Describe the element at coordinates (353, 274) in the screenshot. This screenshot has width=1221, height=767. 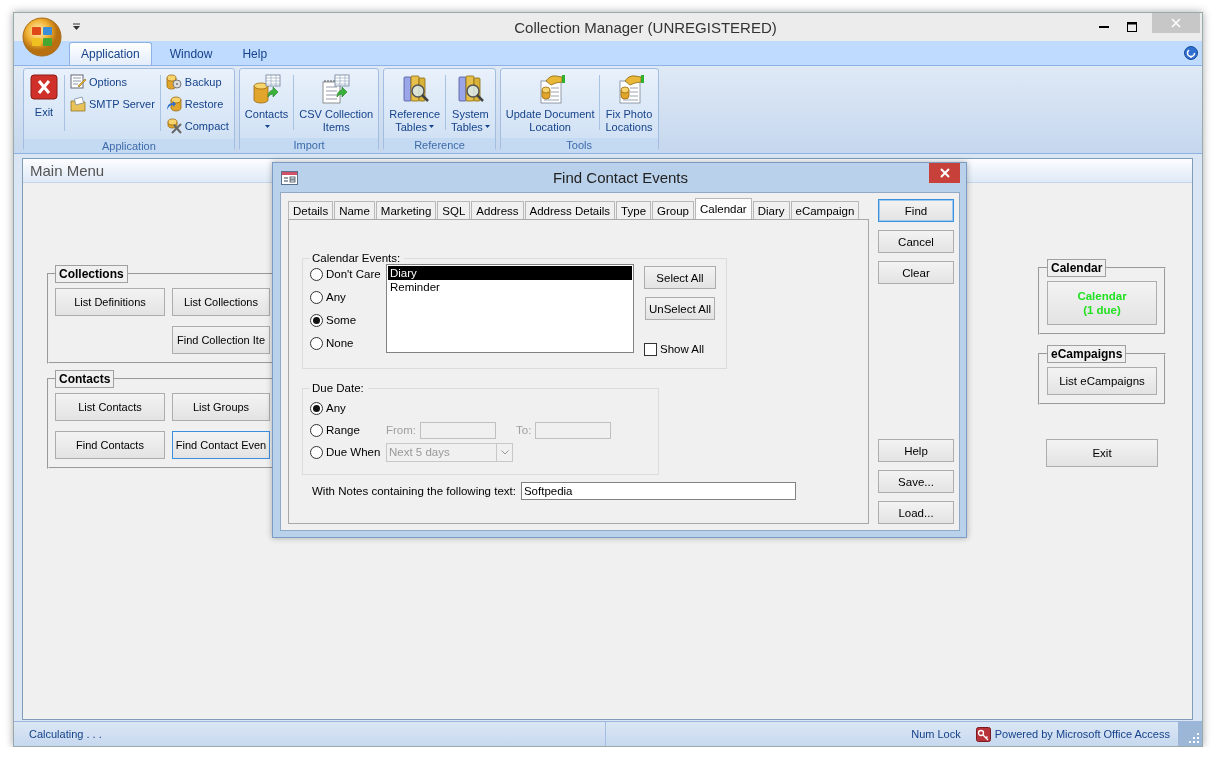
I see `radio-label: Don't Care` at that location.